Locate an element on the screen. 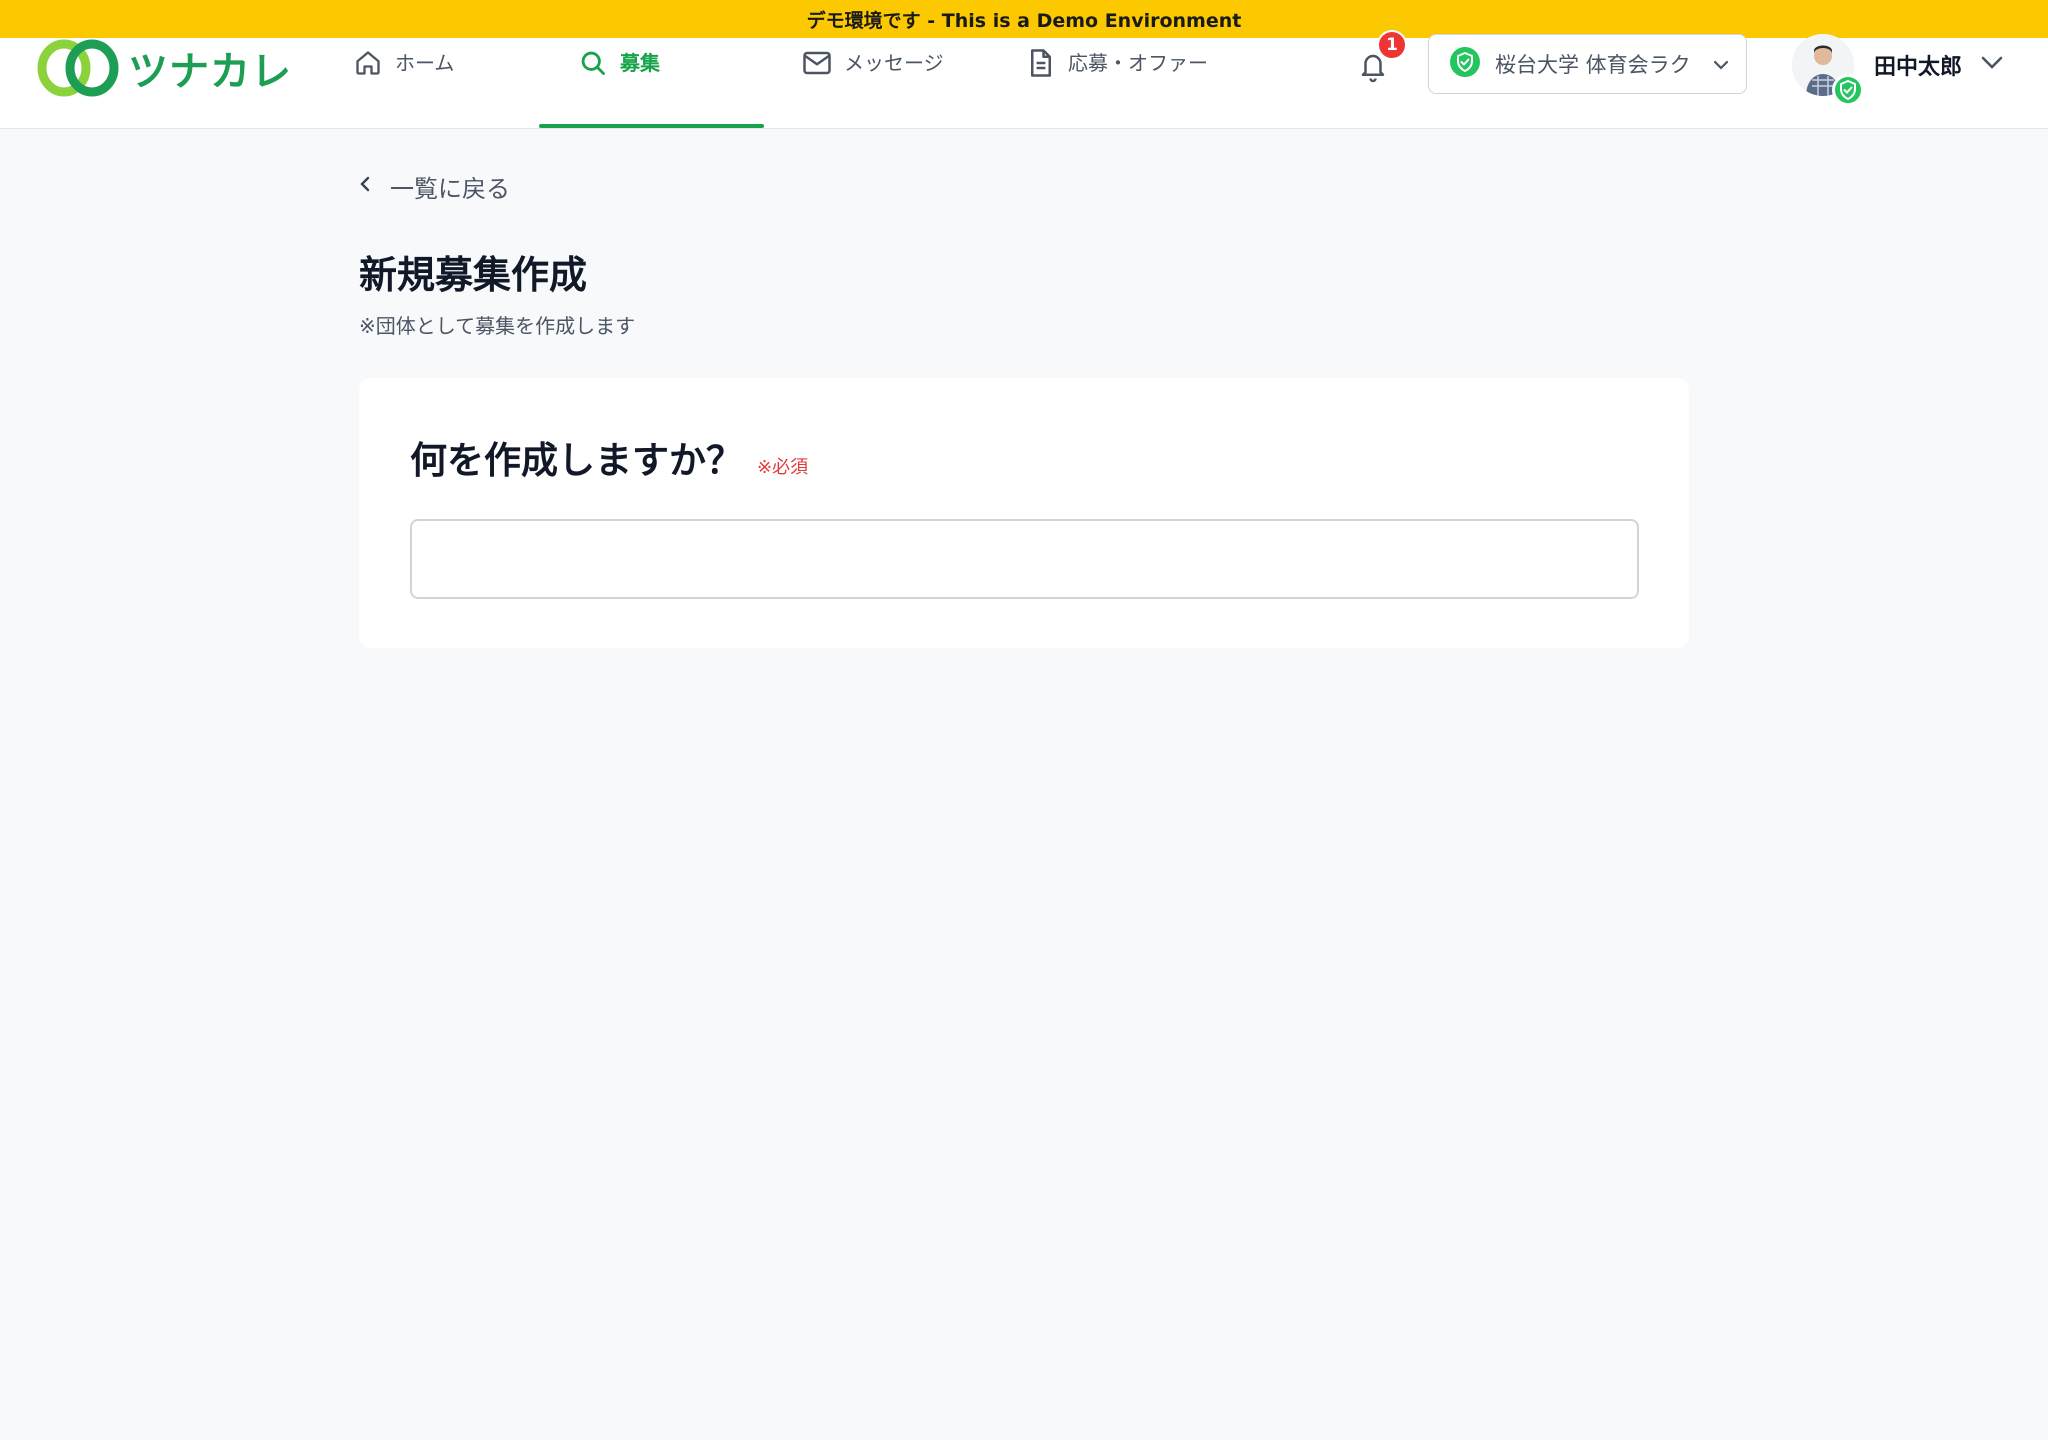  organization-selector: 桜台大学 体育会ラク is located at coordinates (1587, 64).